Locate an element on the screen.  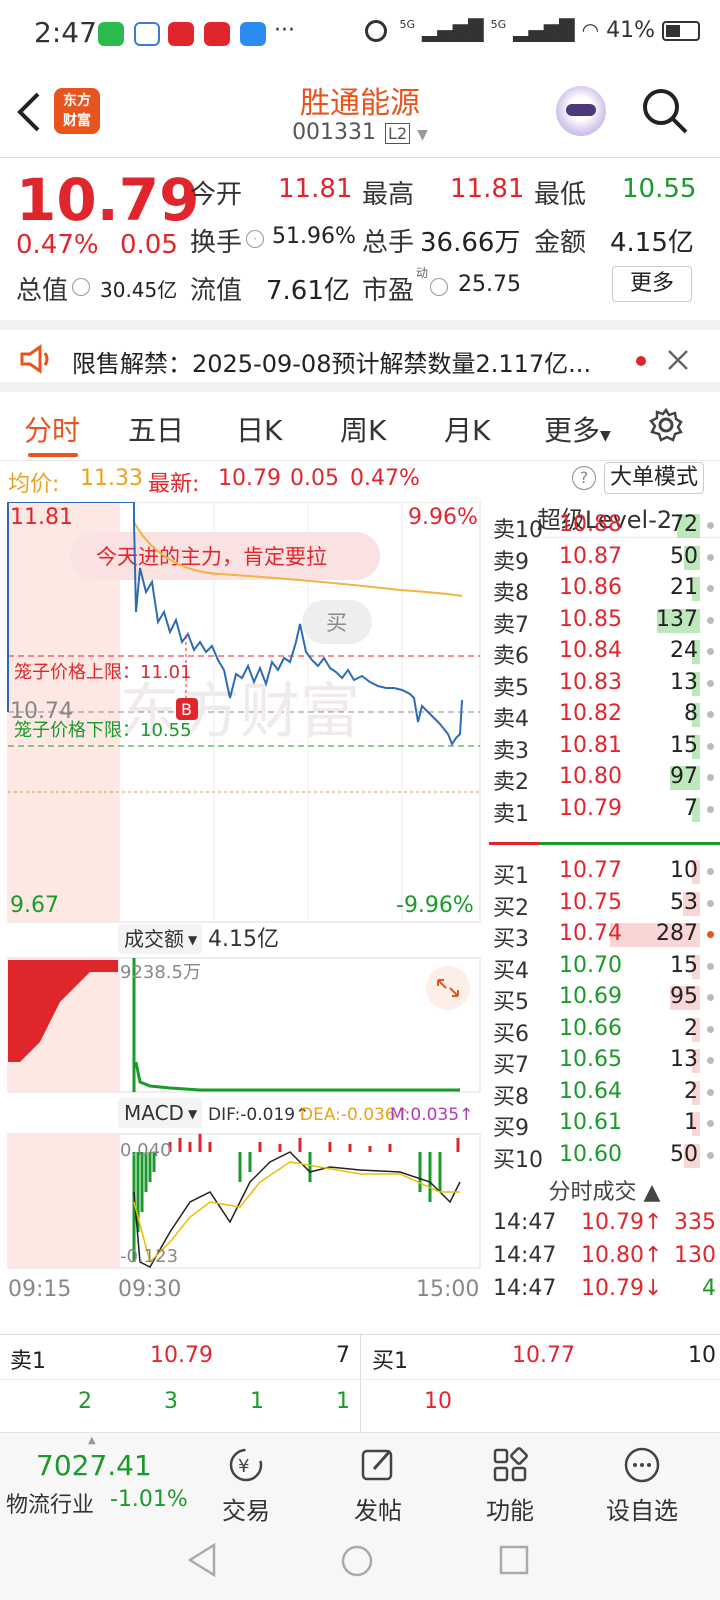
top-price-label: 11.81 is located at coordinates (41, 517).